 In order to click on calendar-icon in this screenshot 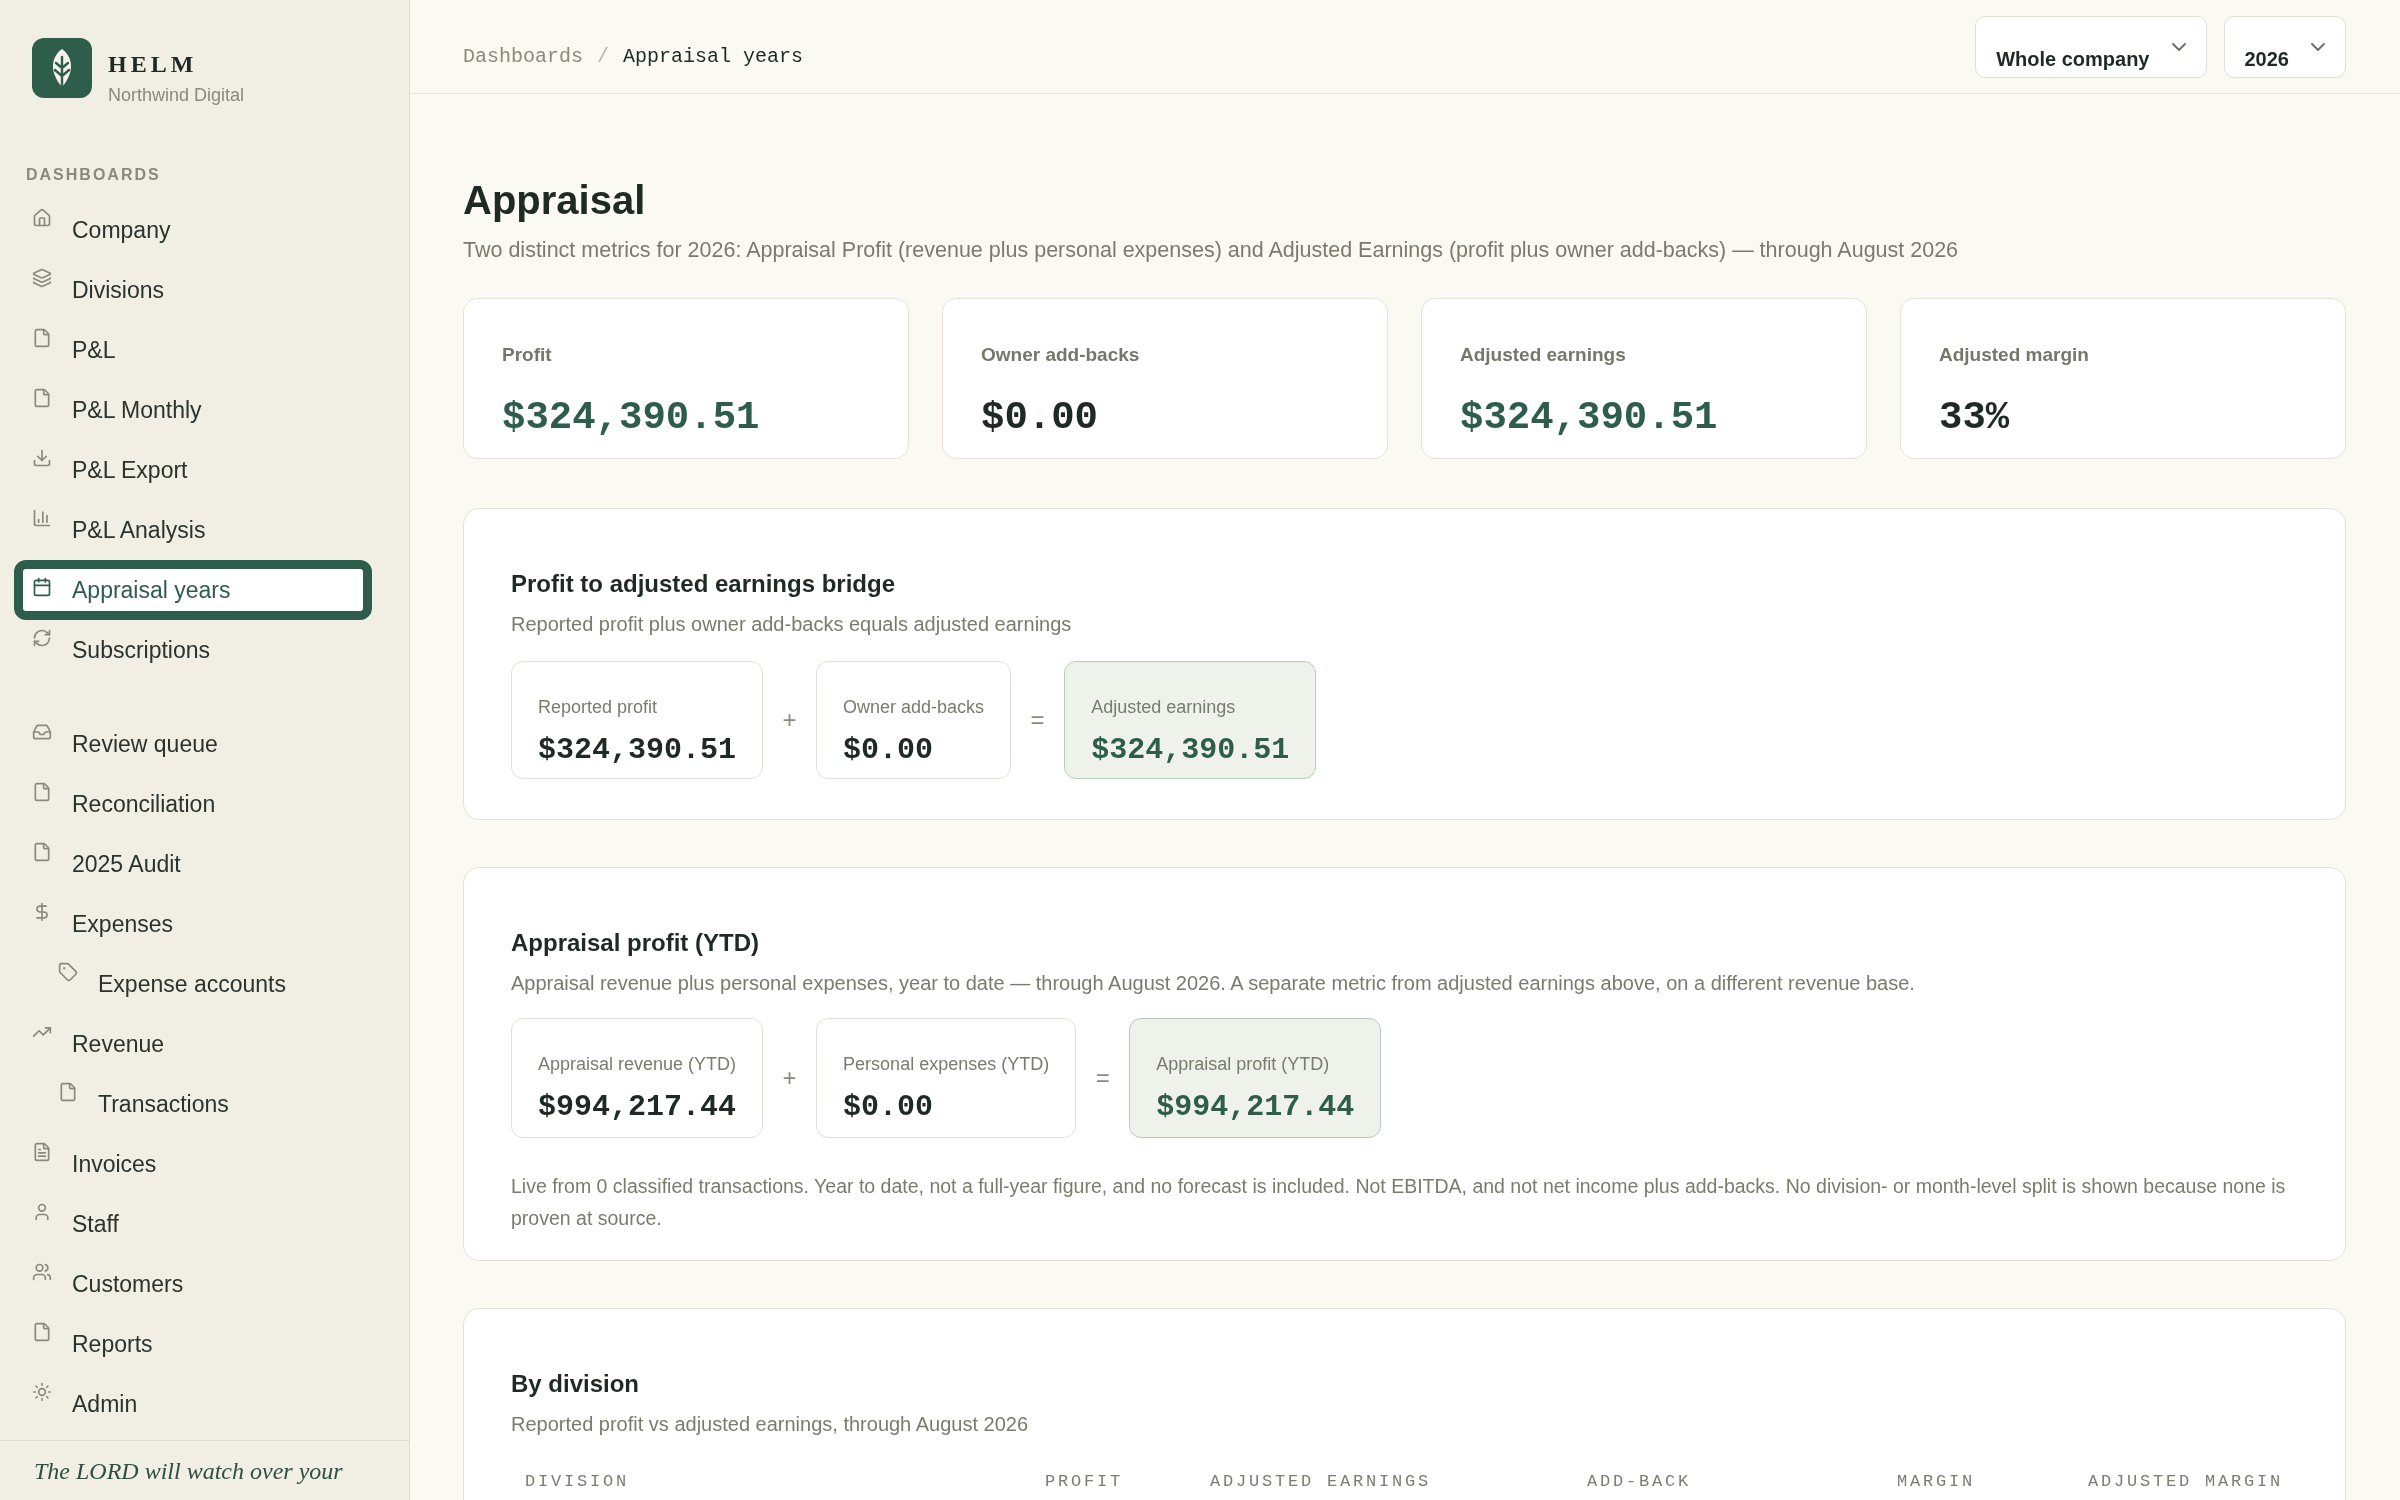, I will do `click(42, 587)`.